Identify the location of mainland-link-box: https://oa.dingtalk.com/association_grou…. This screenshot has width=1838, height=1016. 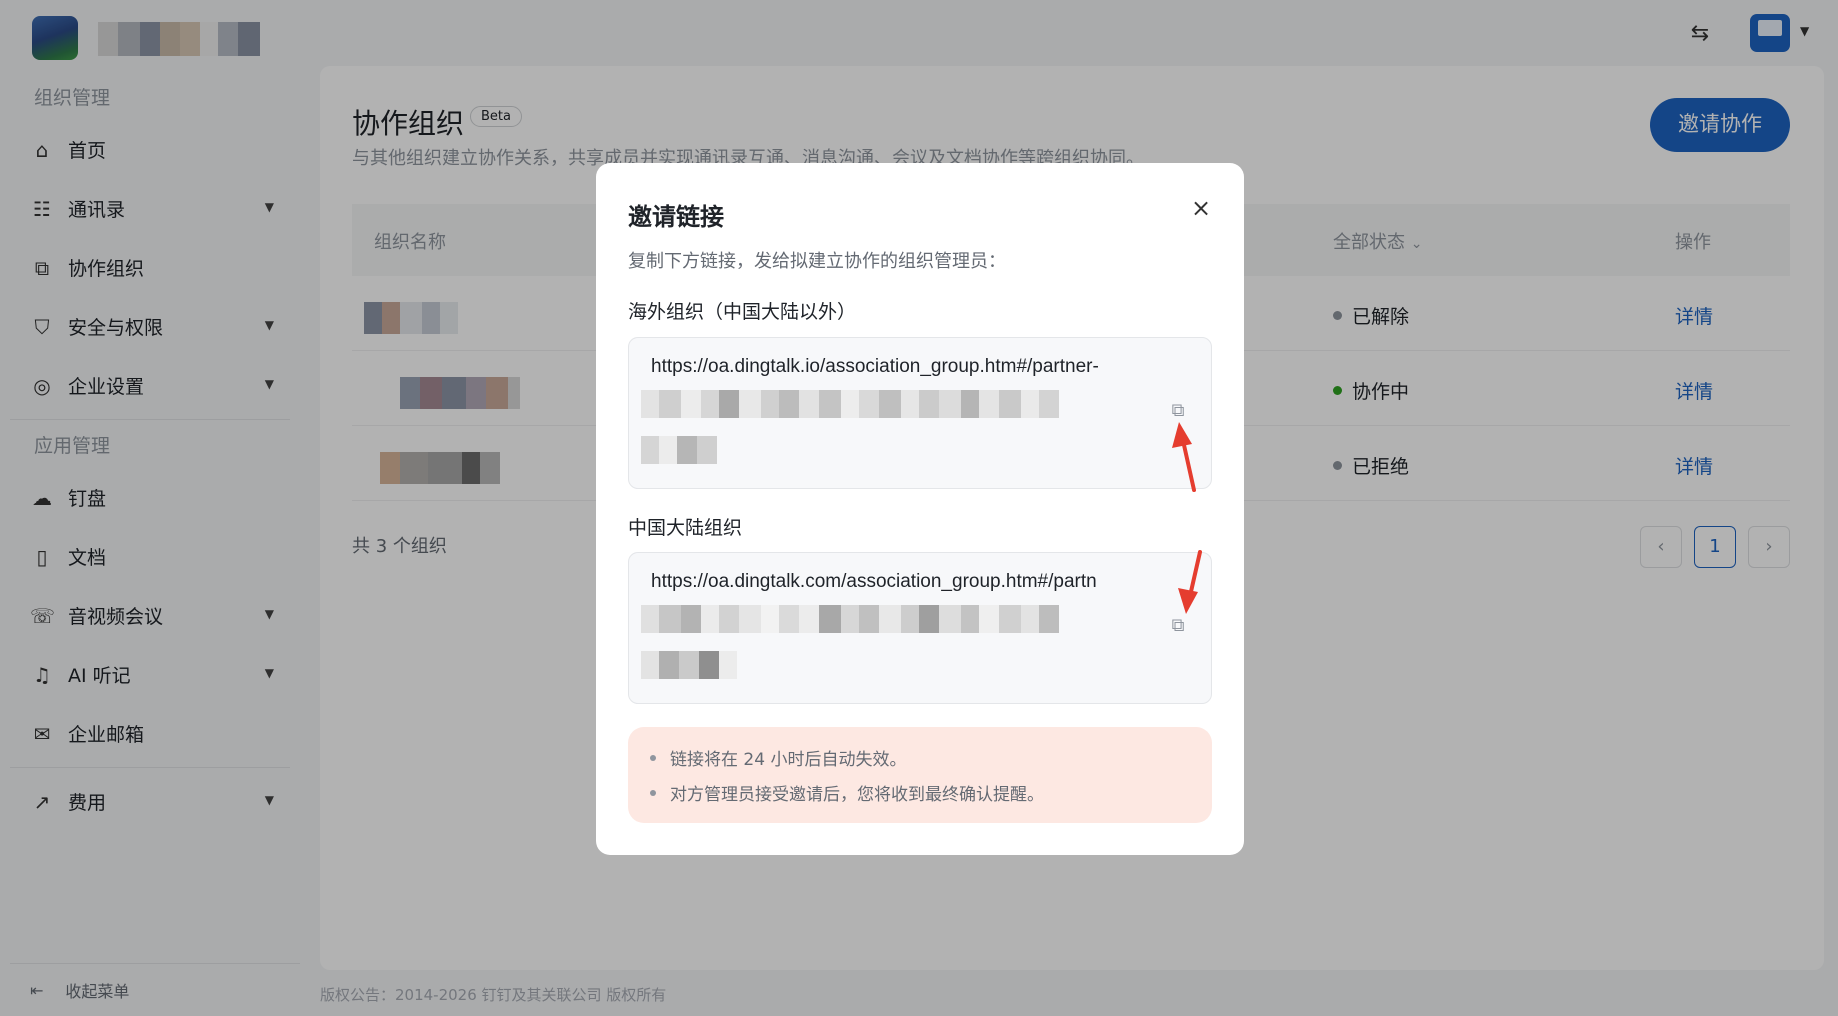
(920, 628).